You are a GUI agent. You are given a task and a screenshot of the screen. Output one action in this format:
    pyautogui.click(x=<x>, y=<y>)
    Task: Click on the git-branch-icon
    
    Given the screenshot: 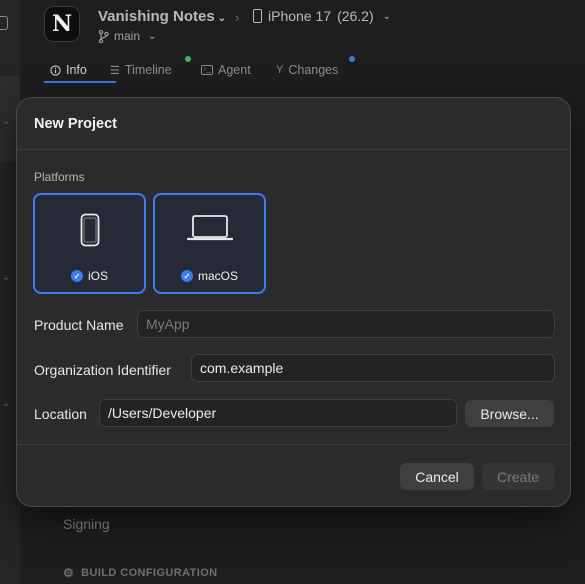 What is the action you would take?
    pyautogui.click(x=103, y=36)
    